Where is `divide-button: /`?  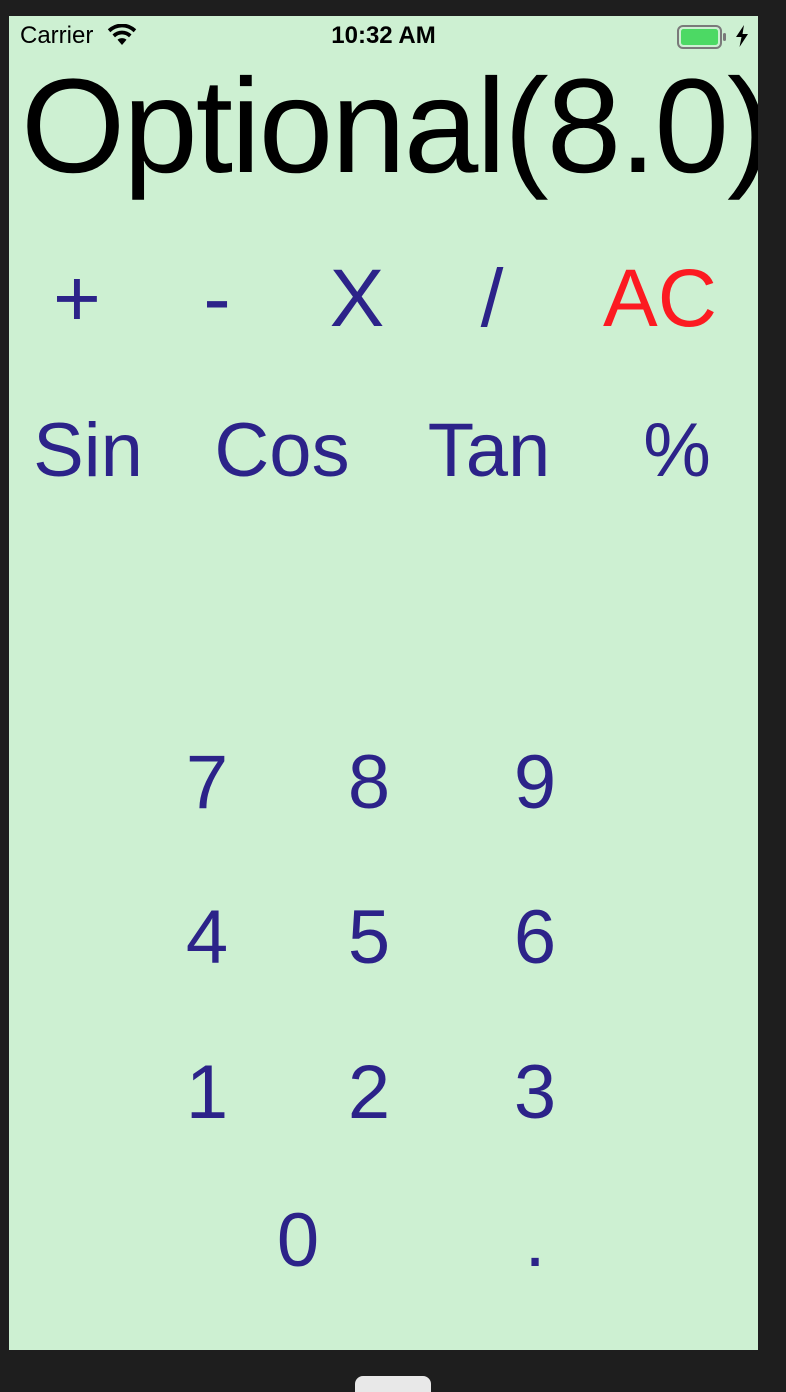 divide-button: / is located at coordinates (492, 299).